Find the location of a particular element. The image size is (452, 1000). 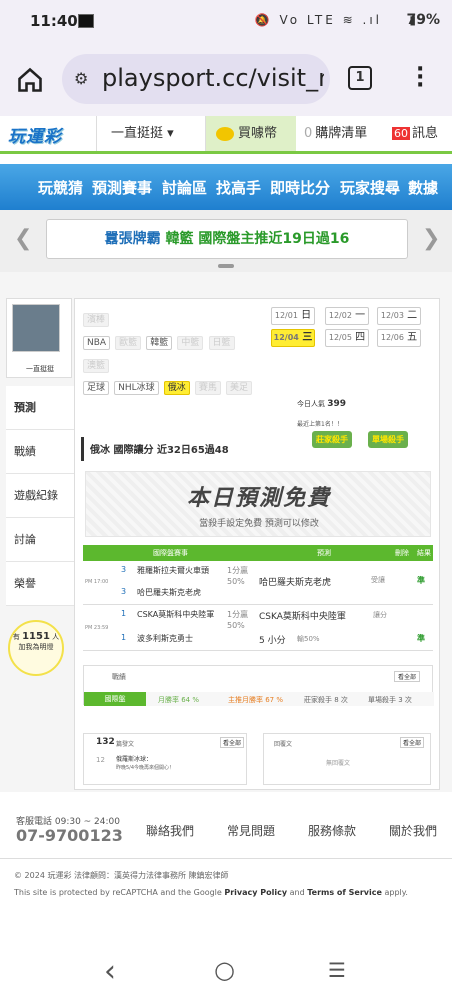

record-stat: 單場殺手 3 次 is located at coordinates (390, 700).